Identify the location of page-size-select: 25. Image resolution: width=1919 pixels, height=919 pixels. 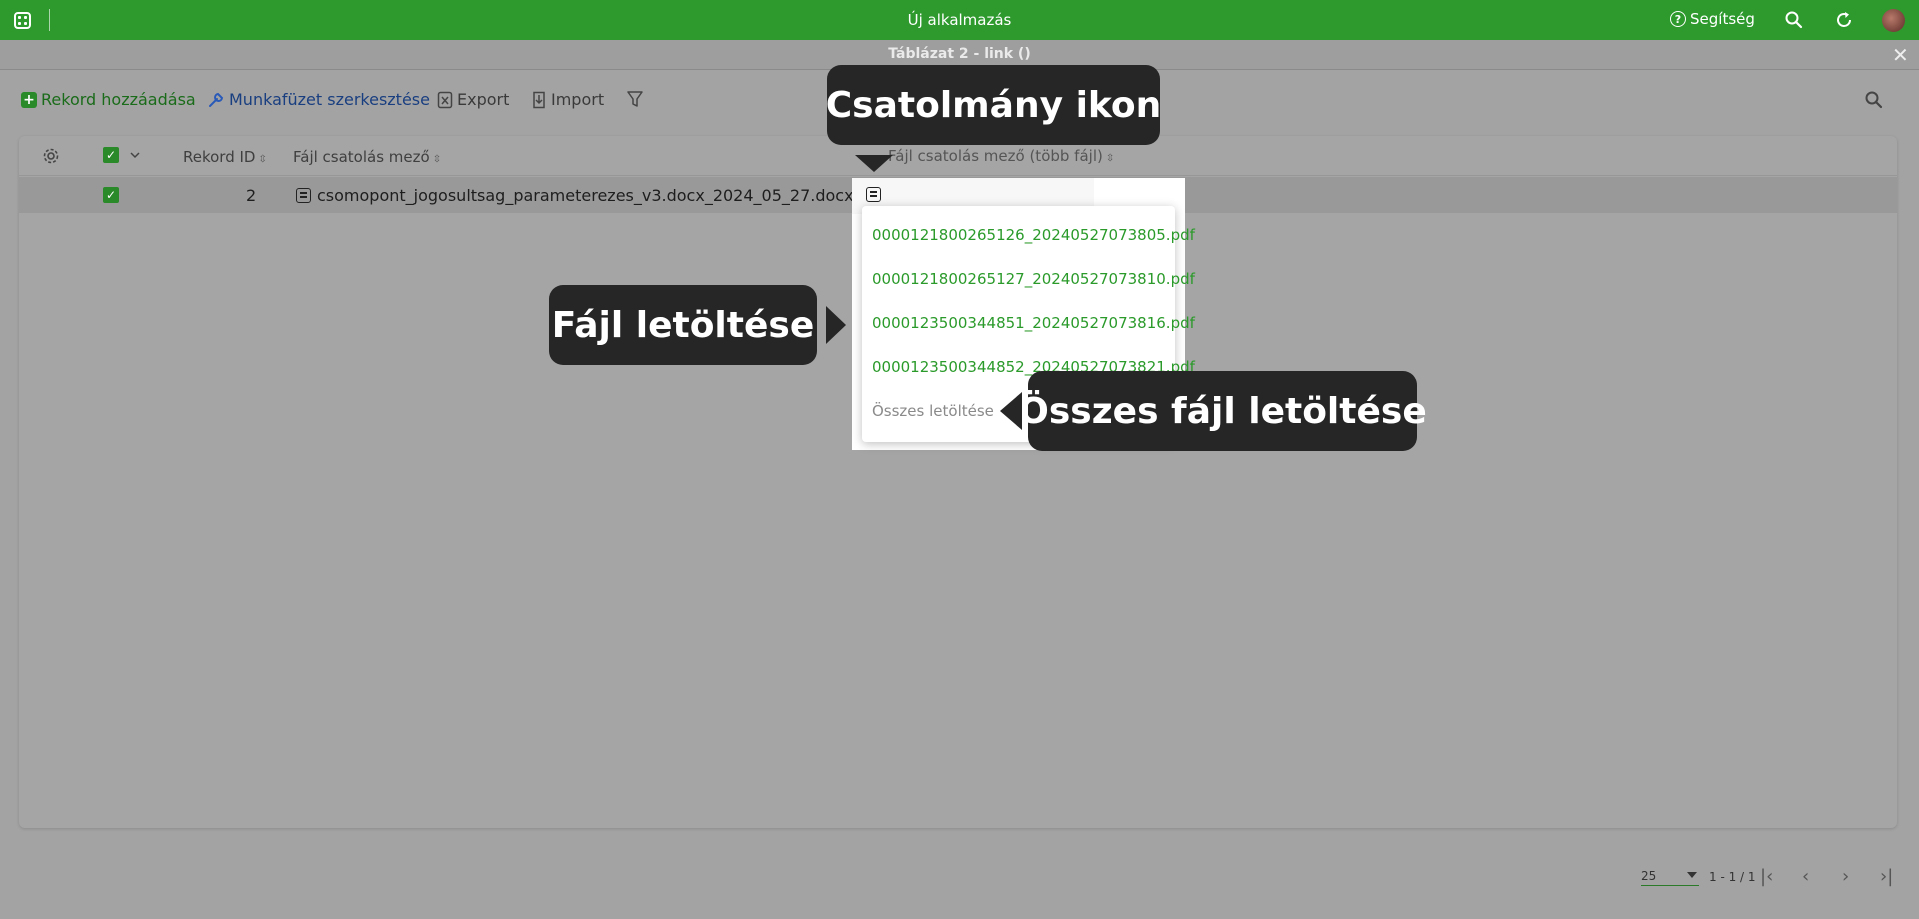
(1670, 877).